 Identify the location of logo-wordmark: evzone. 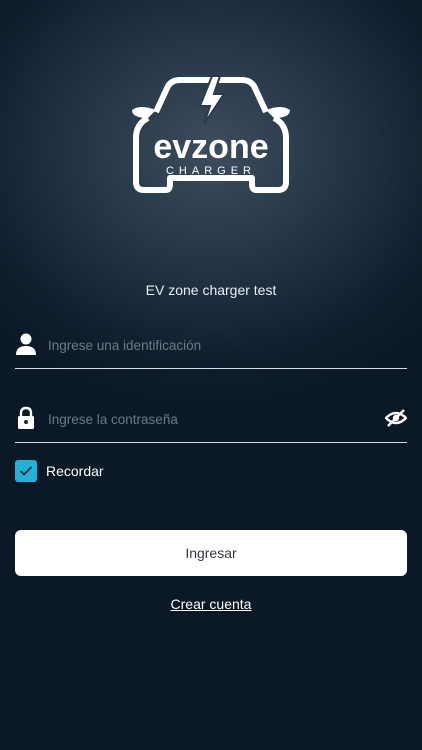
(210, 147).